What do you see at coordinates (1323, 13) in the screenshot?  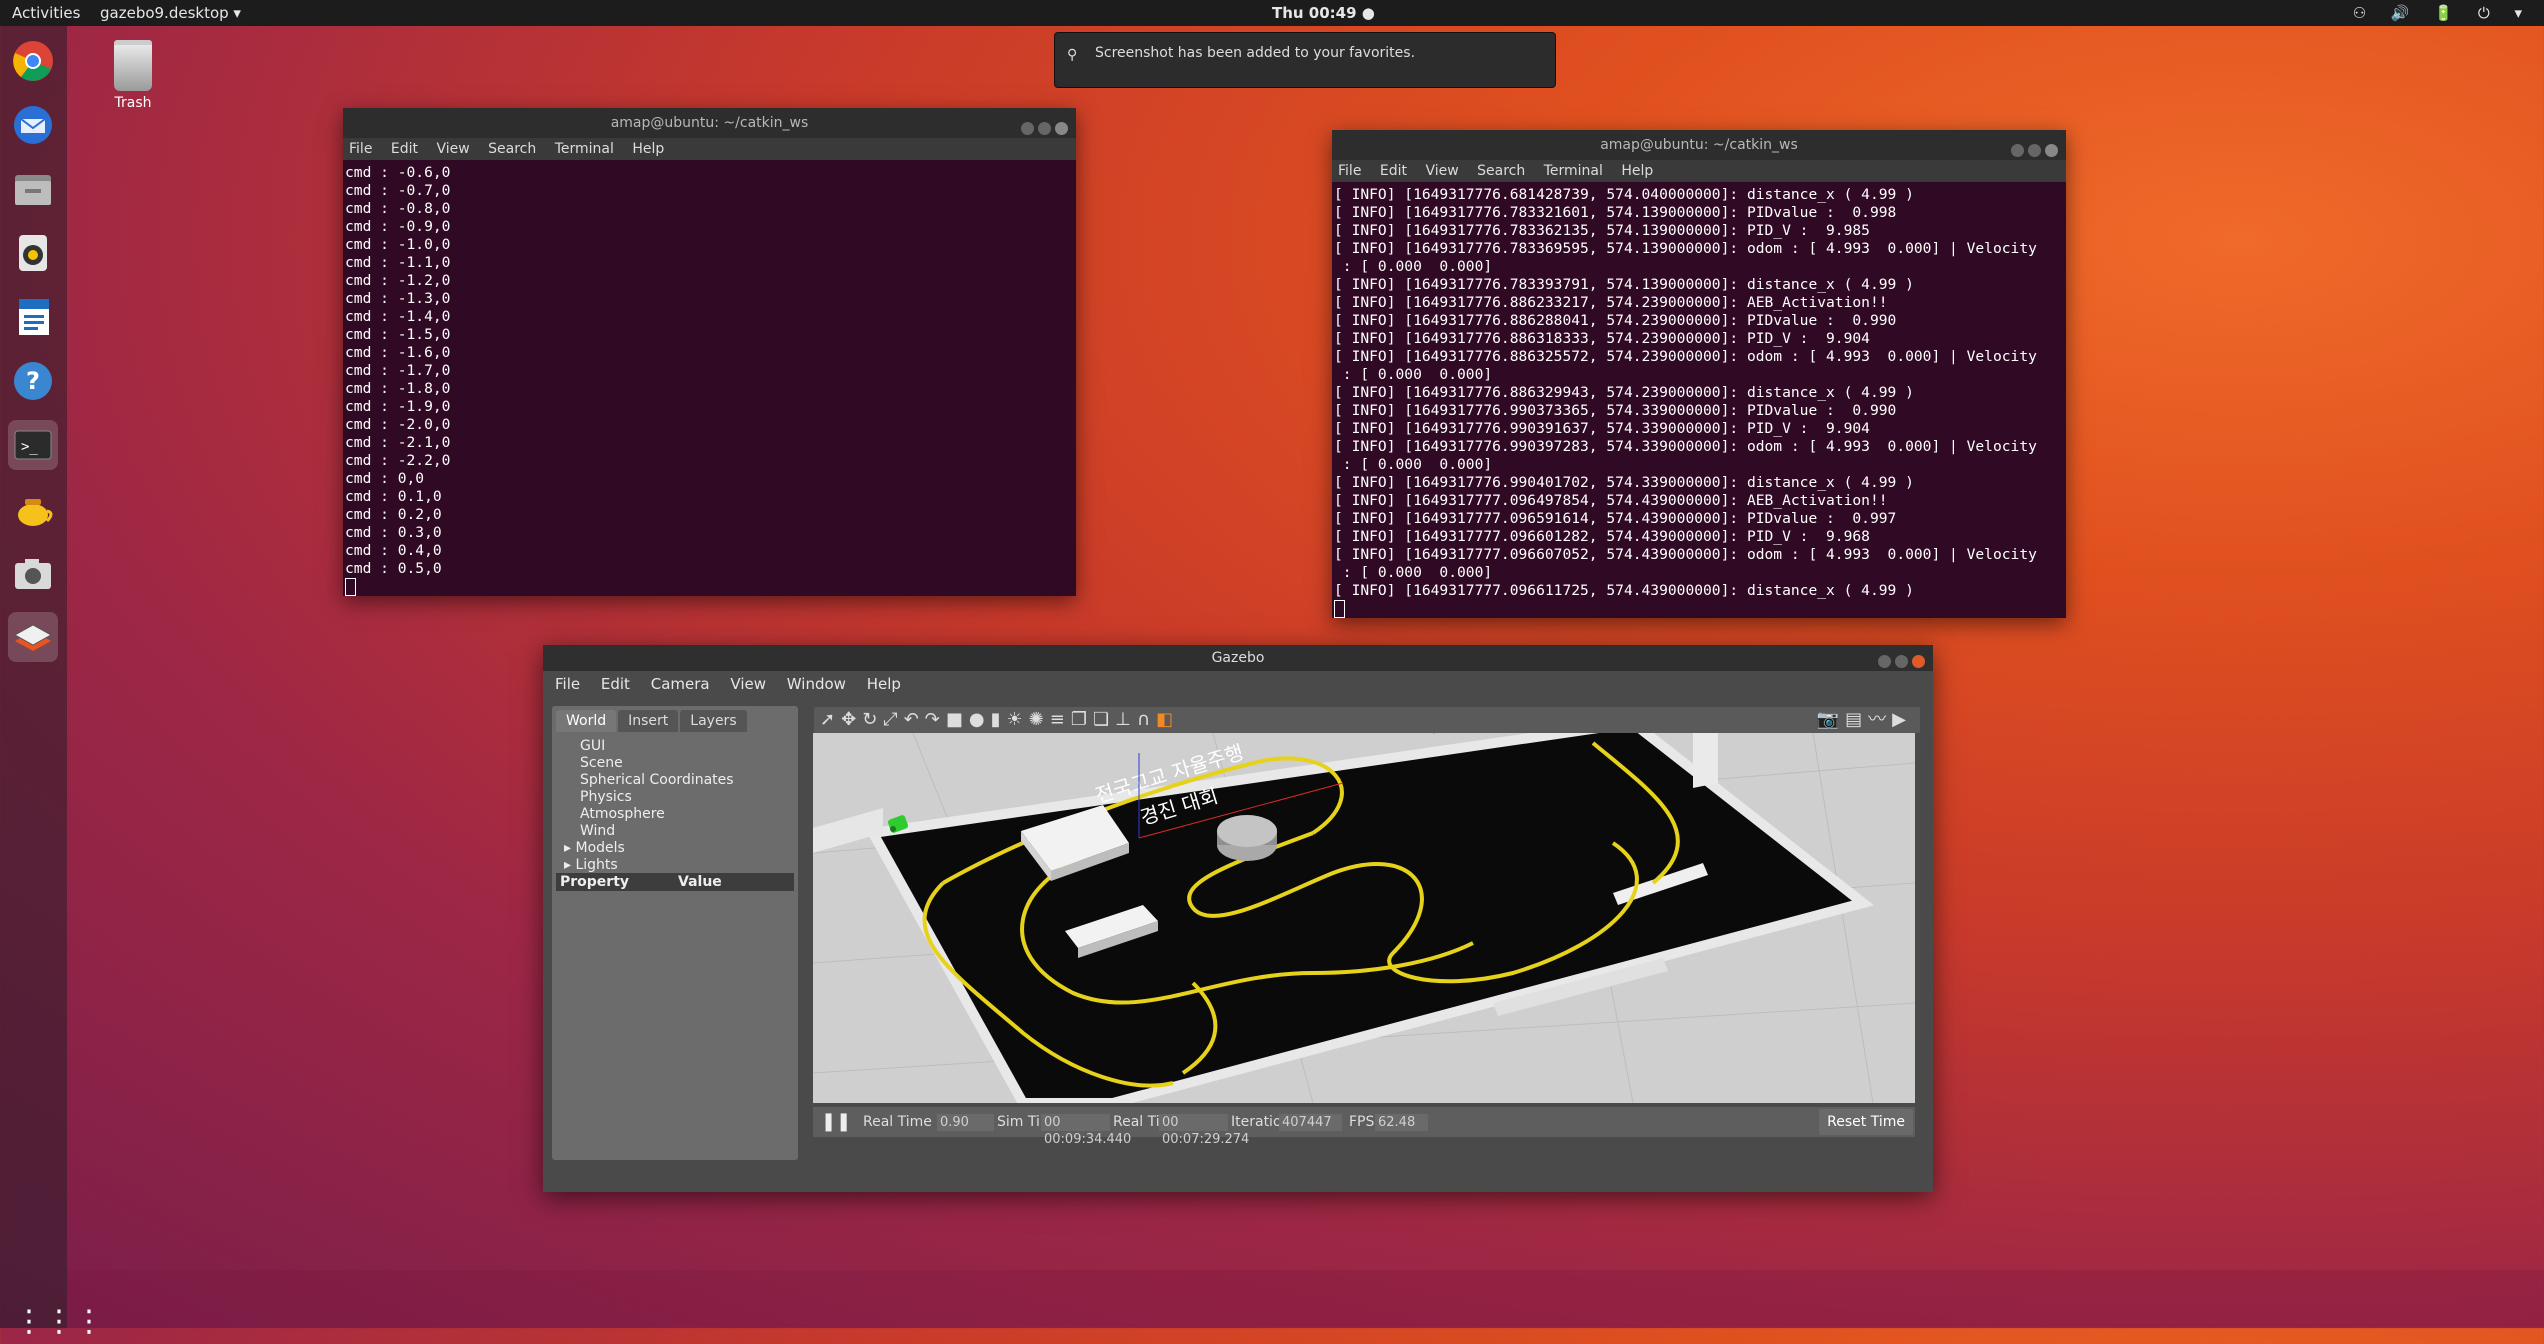 I see `clock: Thu 00:49 ●` at bounding box center [1323, 13].